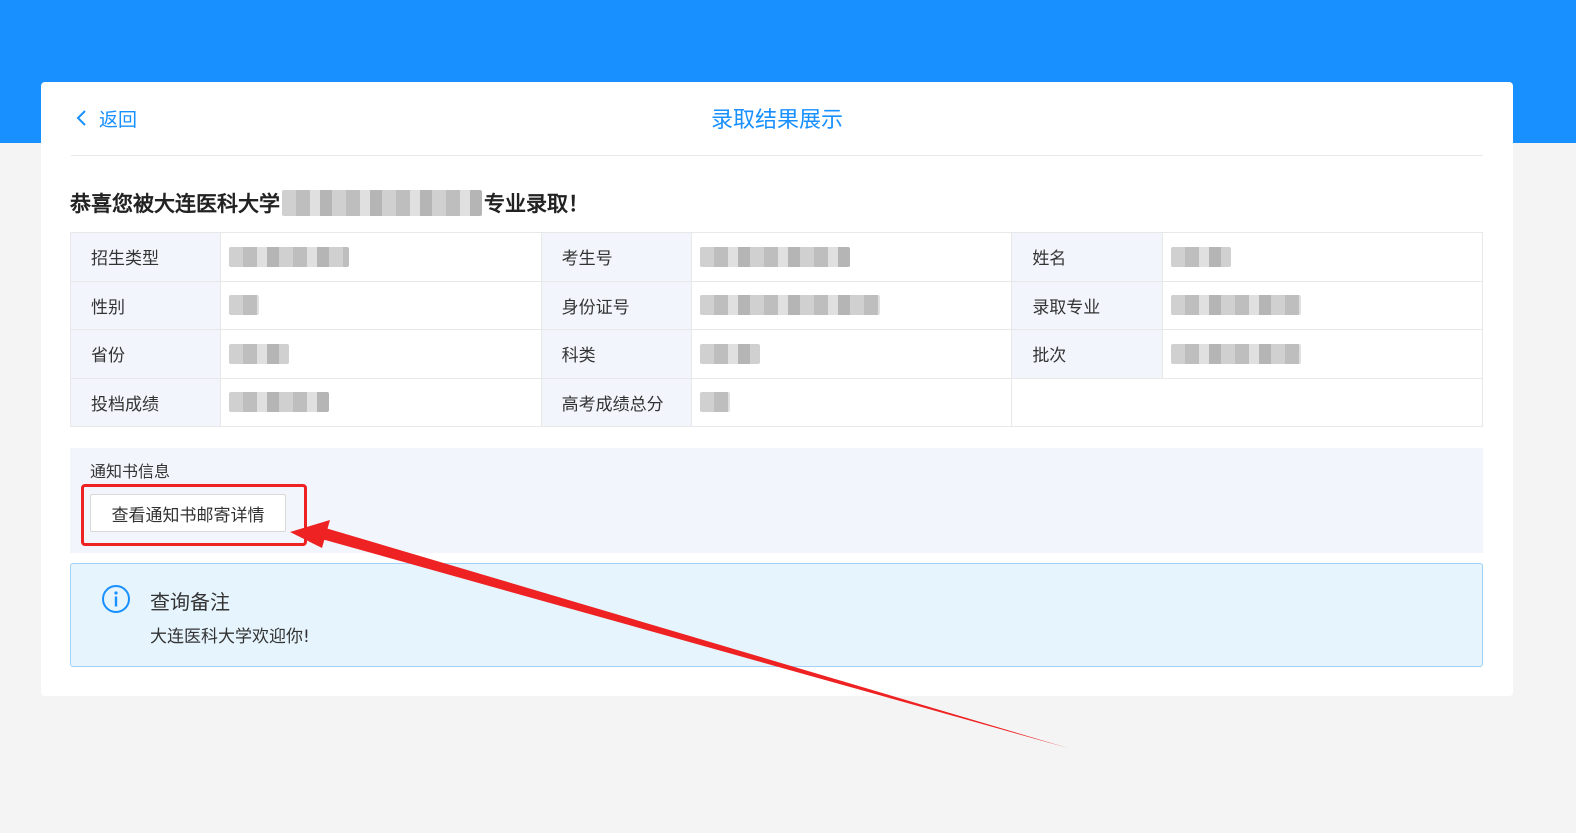 This screenshot has width=1576, height=833. What do you see at coordinates (145, 257) in the screenshot?
I see `cell-label: 招生类型` at bounding box center [145, 257].